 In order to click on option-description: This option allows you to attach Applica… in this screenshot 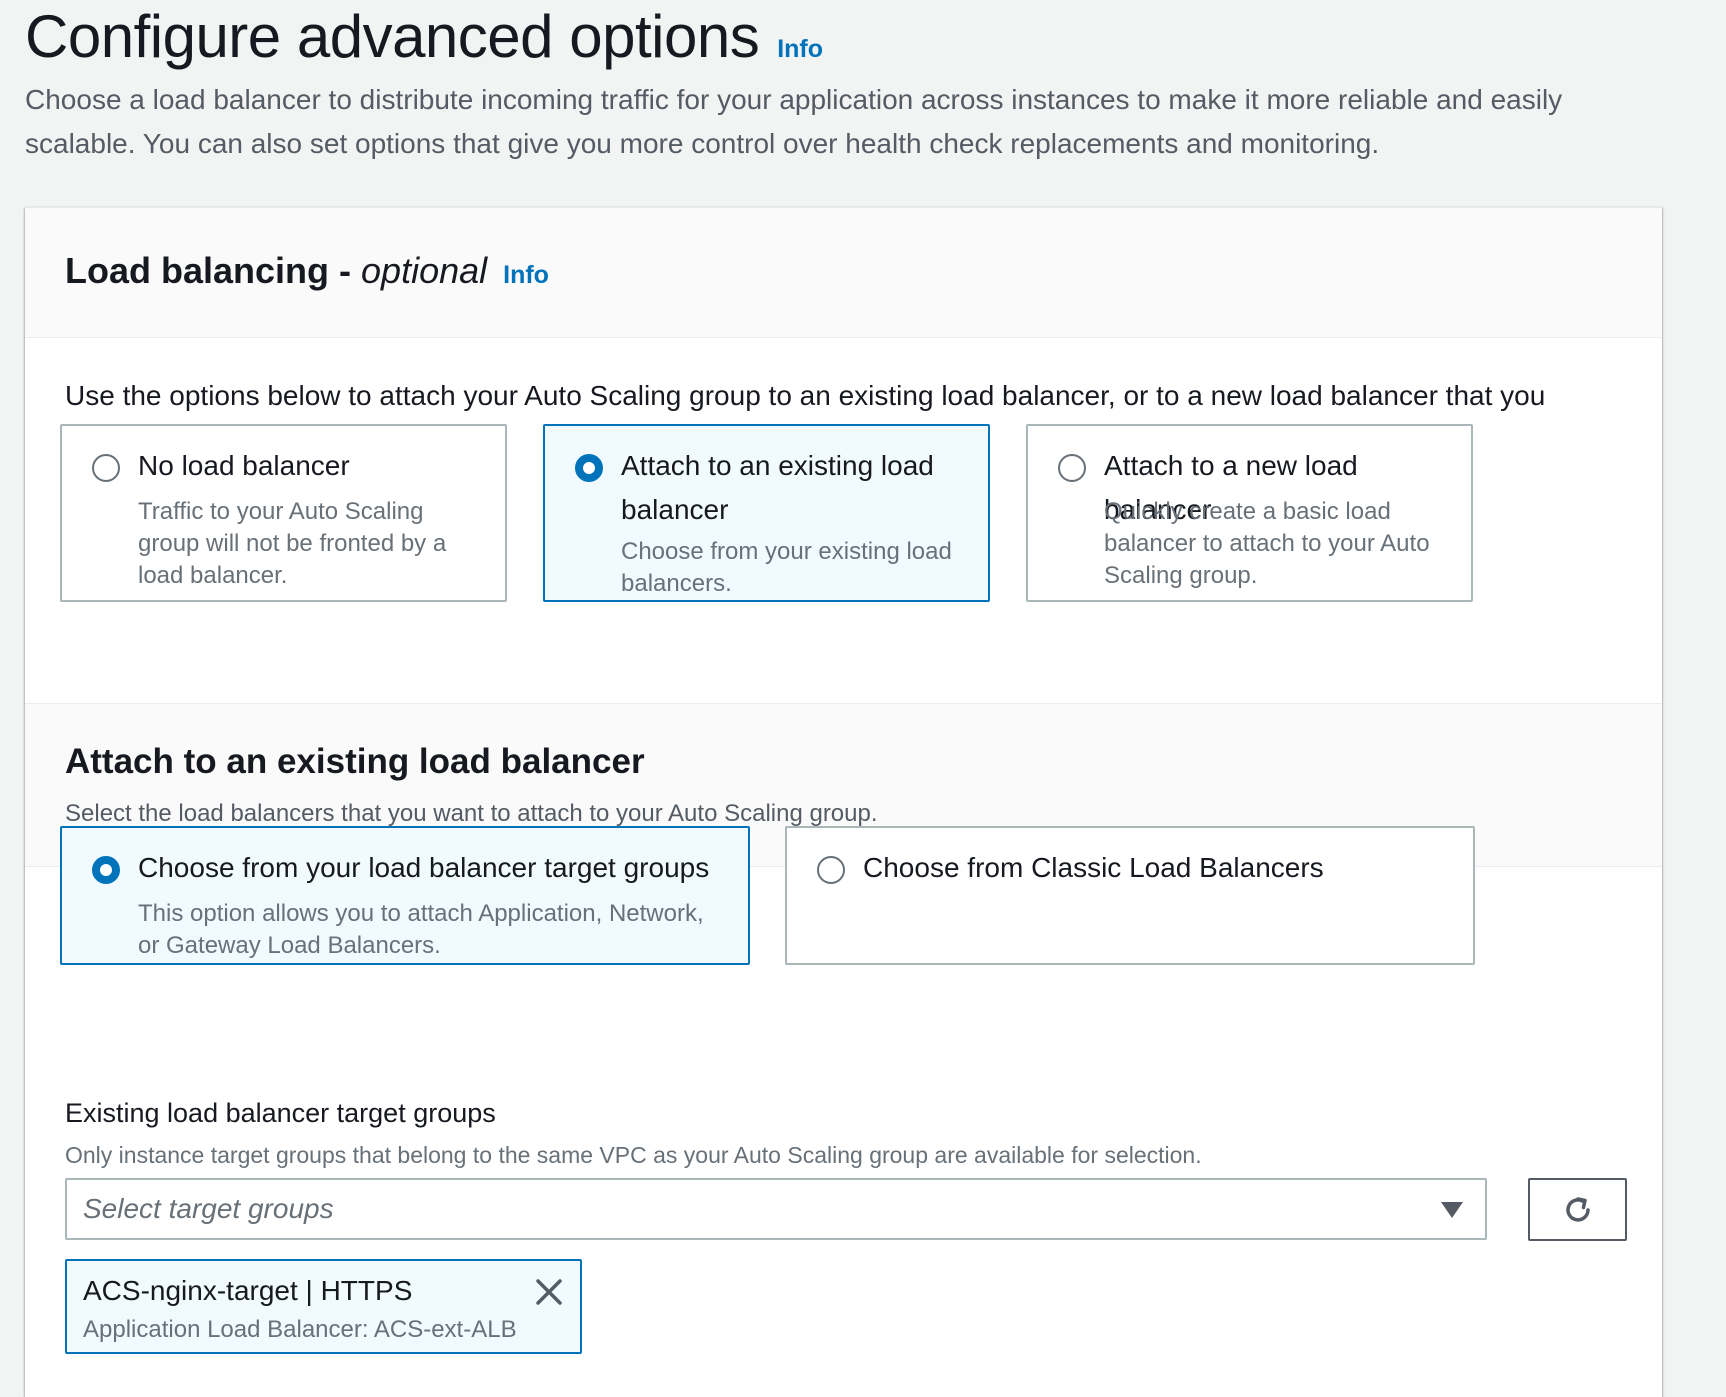, I will do `click(421, 929)`.